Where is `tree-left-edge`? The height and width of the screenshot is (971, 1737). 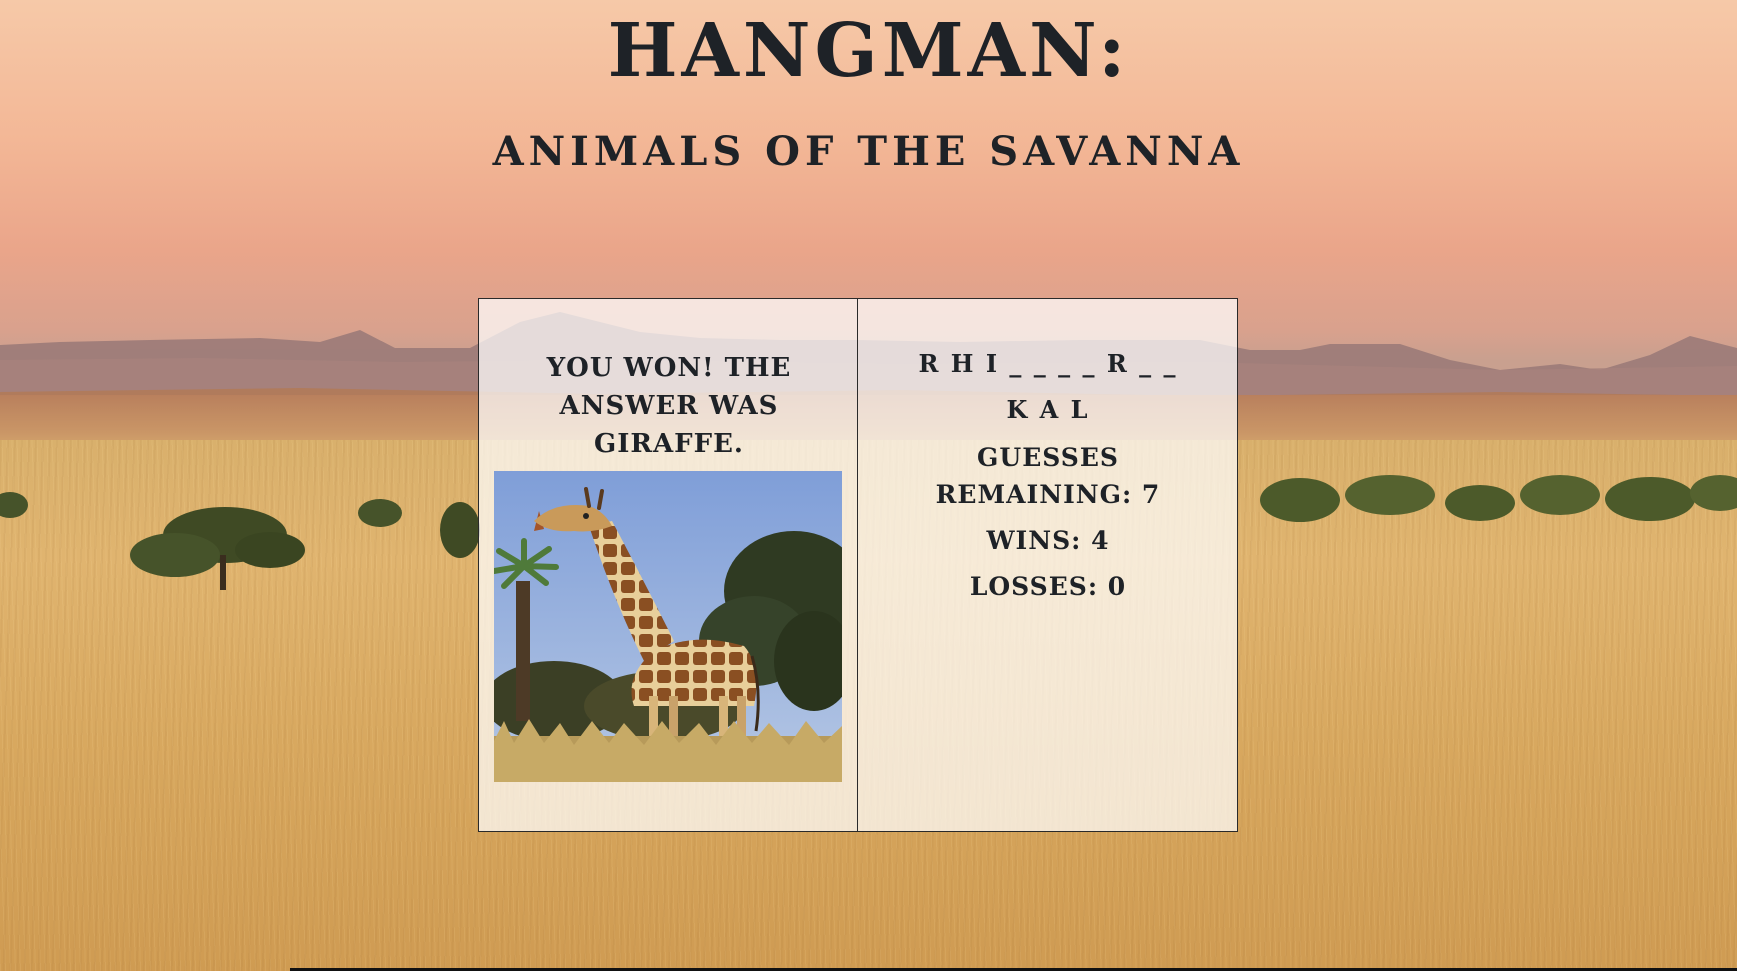
tree-left-edge is located at coordinates (14, 505).